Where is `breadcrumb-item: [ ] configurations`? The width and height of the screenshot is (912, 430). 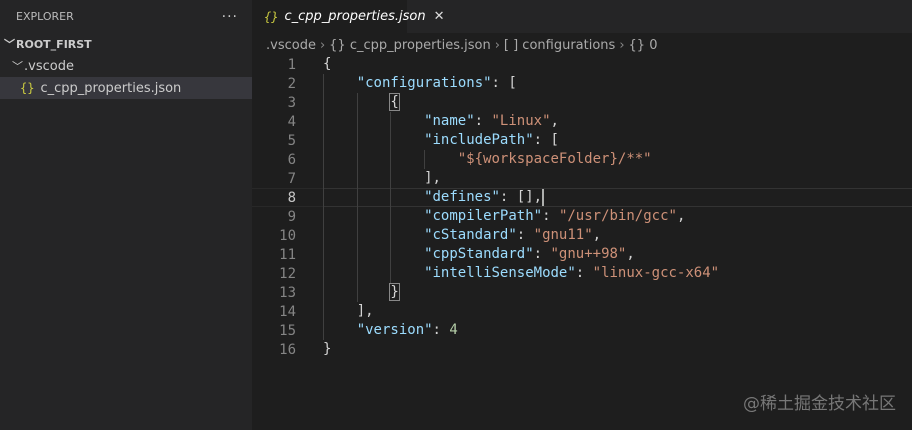
breadcrumb-item: [ ] configurations is located at coordinates (559, 45).